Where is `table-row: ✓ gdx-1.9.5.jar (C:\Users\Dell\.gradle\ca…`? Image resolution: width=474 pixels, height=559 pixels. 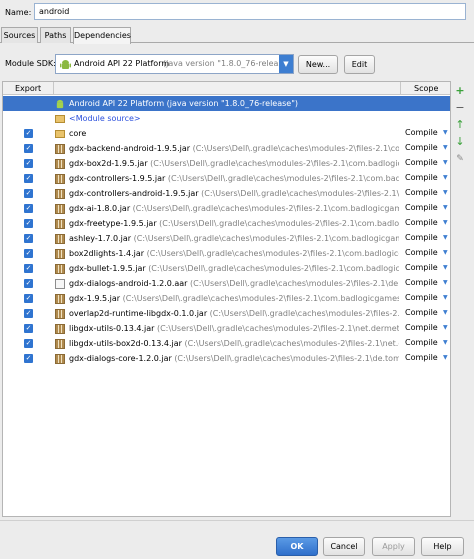
table-row: ✓ gdx-1.9.5.jar (C:\Users\Dell\.gradle\ca… is located at coordinates (226, 298).